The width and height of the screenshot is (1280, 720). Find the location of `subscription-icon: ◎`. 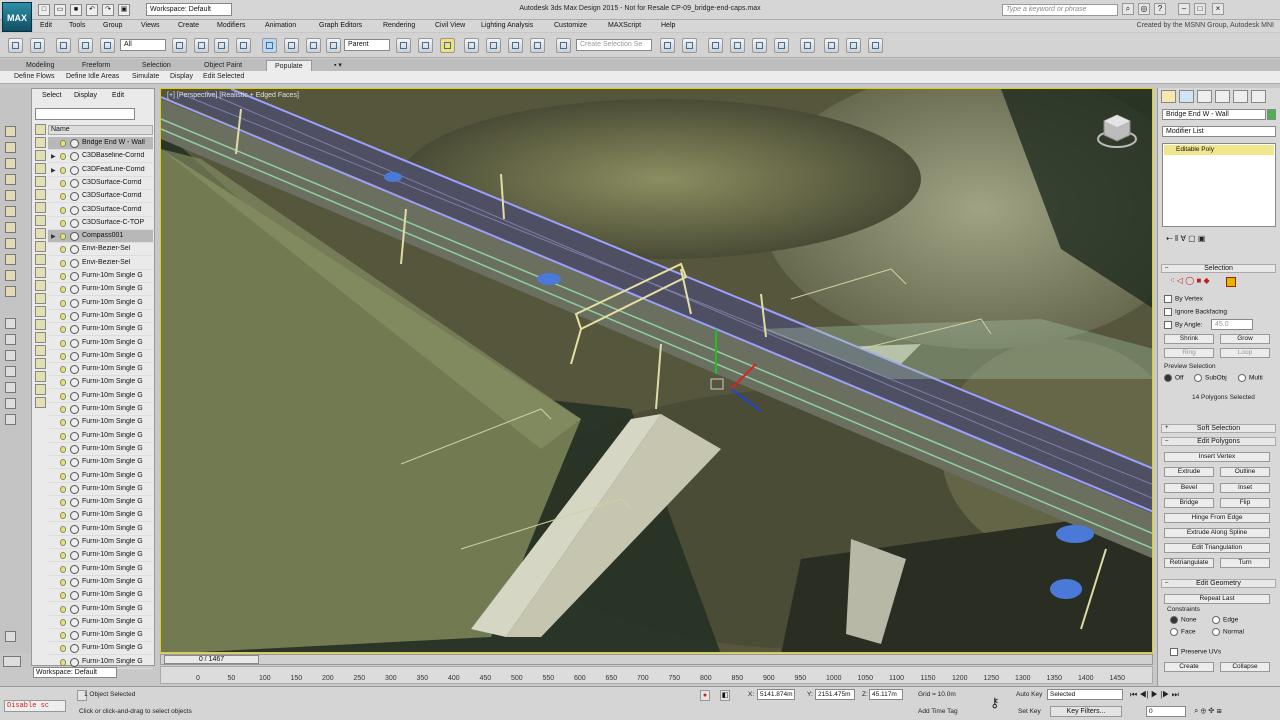

subscription-icon: ◎ is located at coordinates (1144, 9).